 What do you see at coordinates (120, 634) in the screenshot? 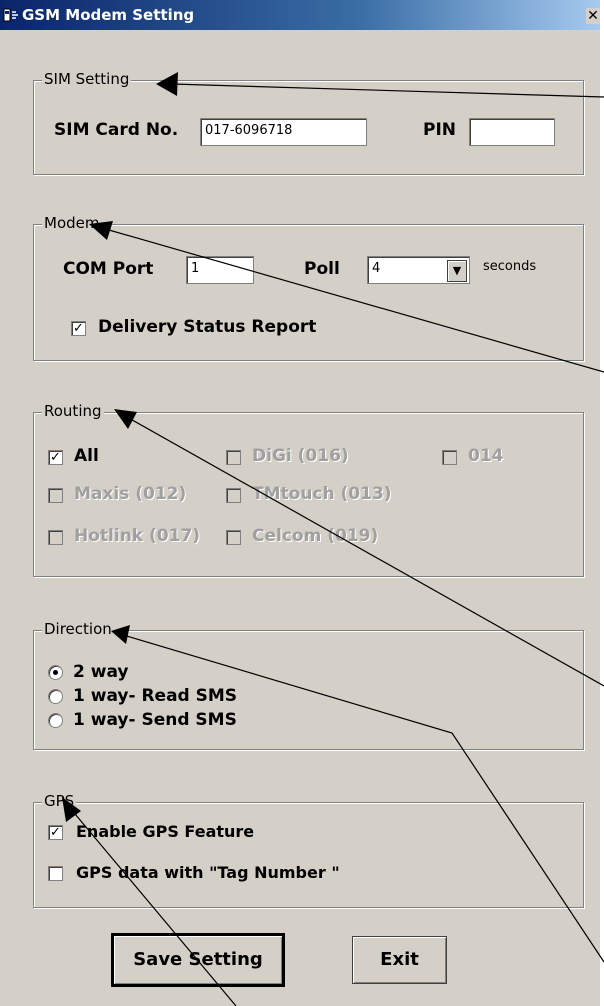
I see `direction-arrowhead-icon` at bounding box center [120, 634].